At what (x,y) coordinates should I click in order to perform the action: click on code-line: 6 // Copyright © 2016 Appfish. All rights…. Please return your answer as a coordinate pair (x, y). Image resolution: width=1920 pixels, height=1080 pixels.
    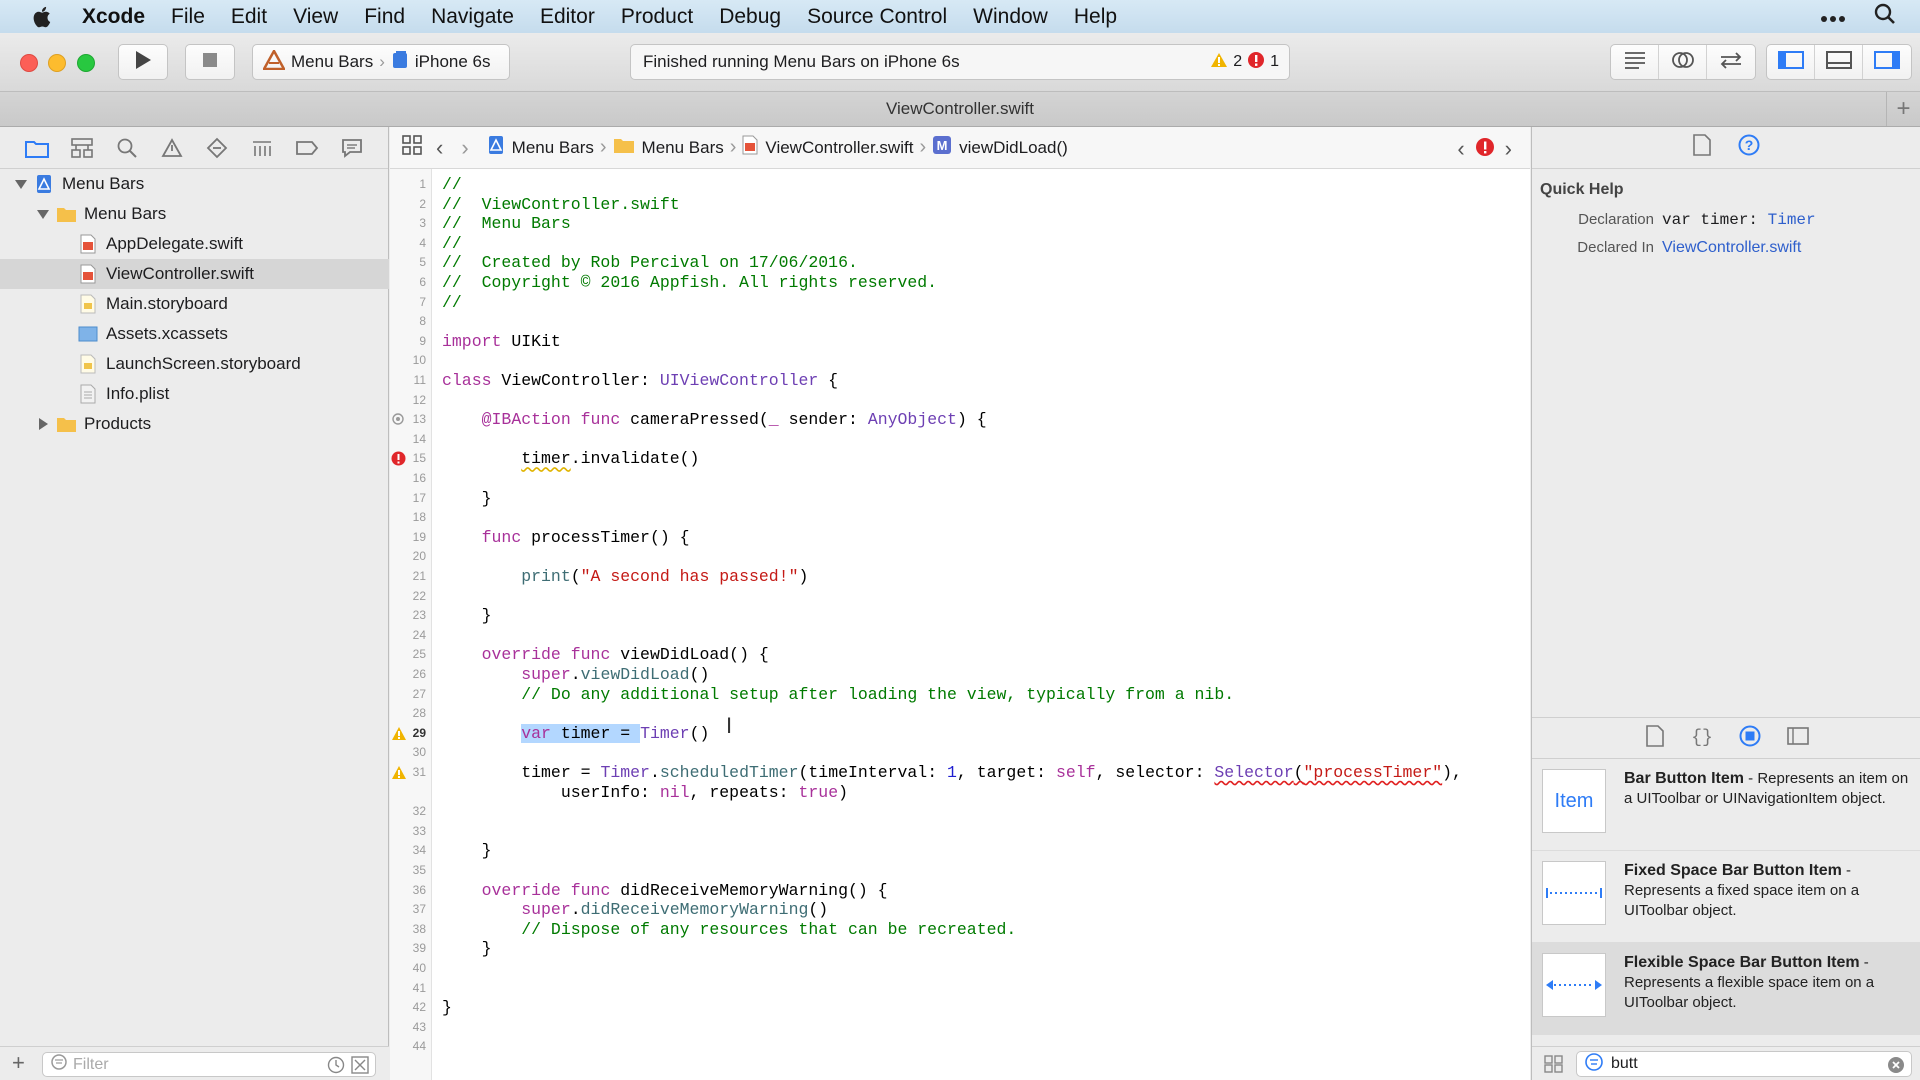
    Looking at the image, I should click on (960, 282).